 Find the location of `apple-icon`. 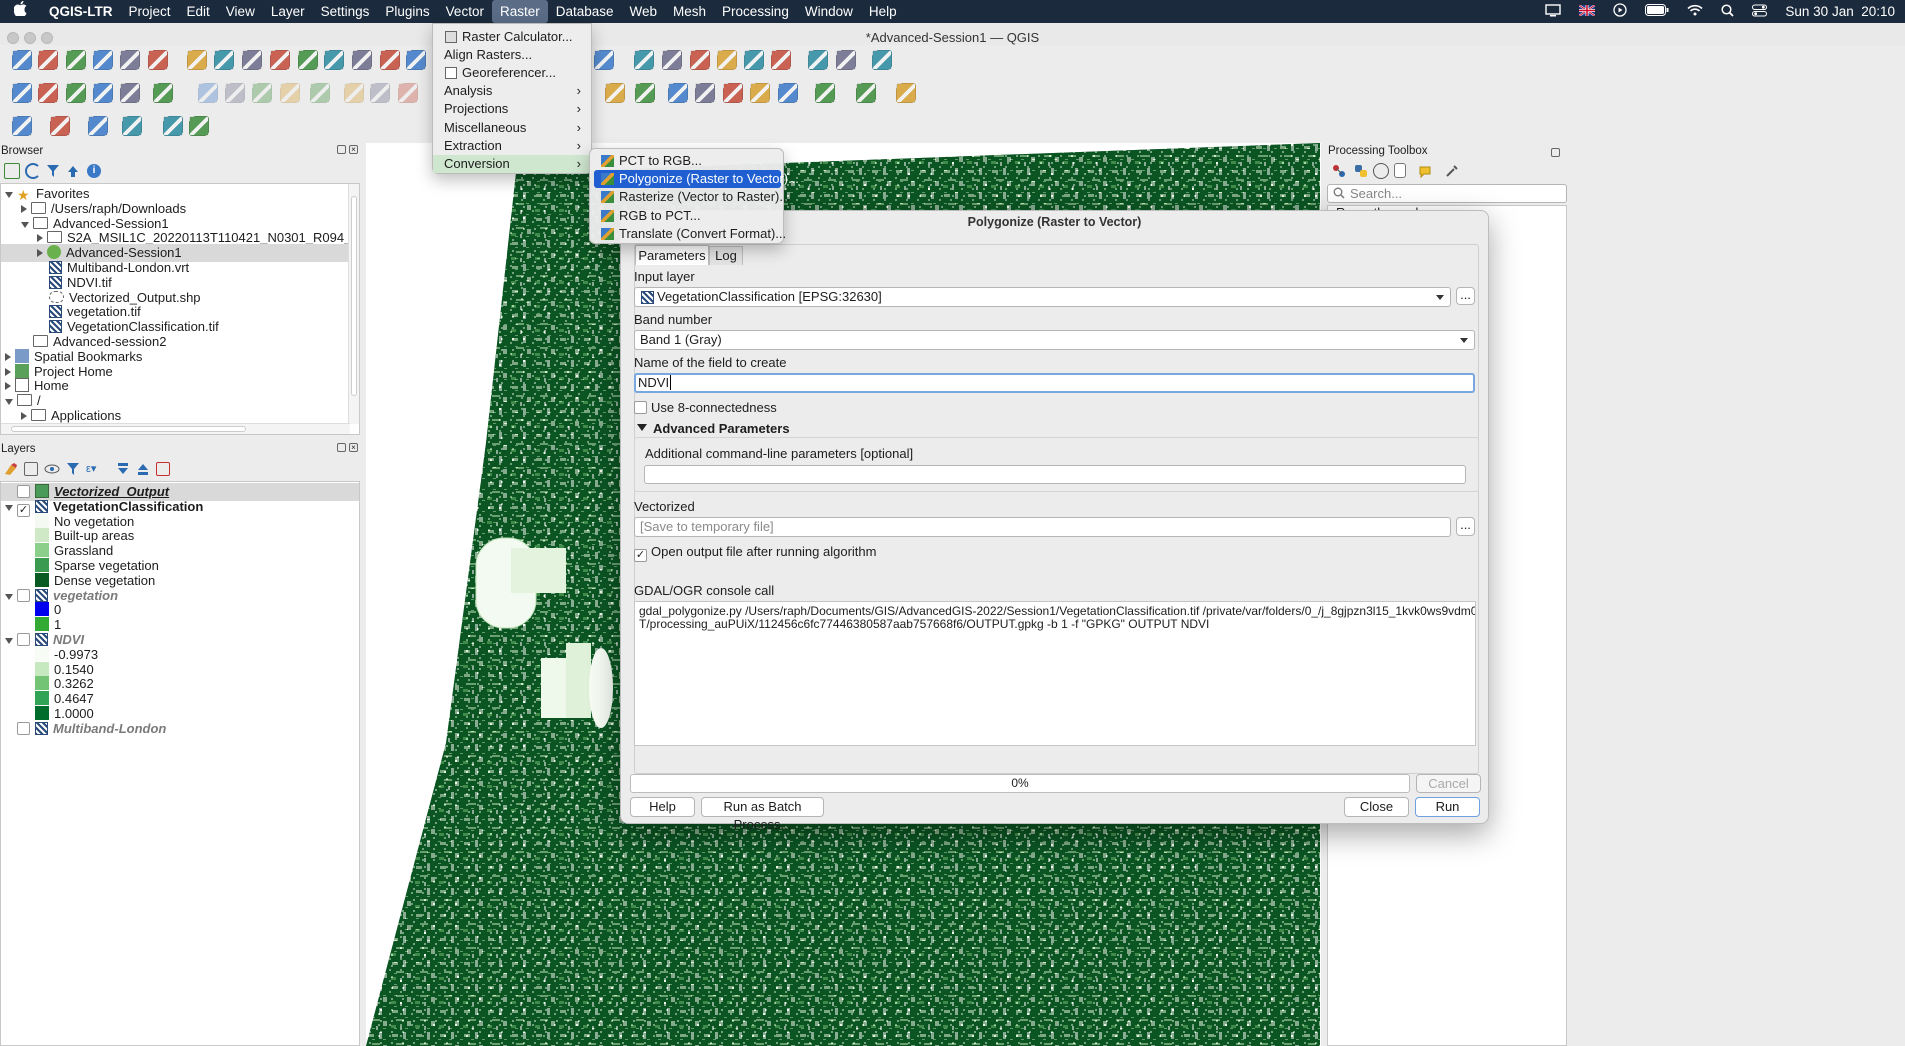

apple-icon is located at coordinates (20, 11).